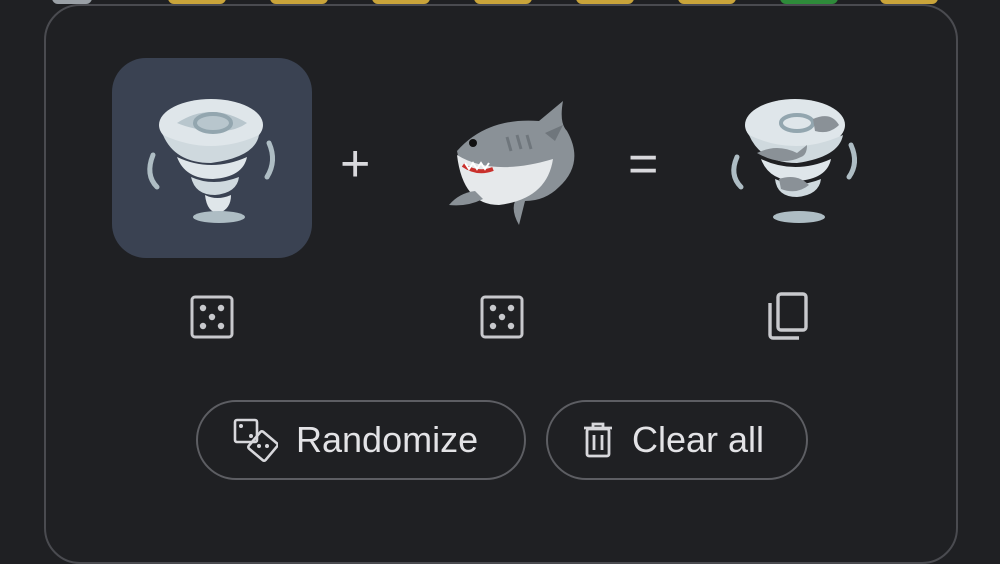  I want to click on tornado-shark-icon, so click(794, 161).